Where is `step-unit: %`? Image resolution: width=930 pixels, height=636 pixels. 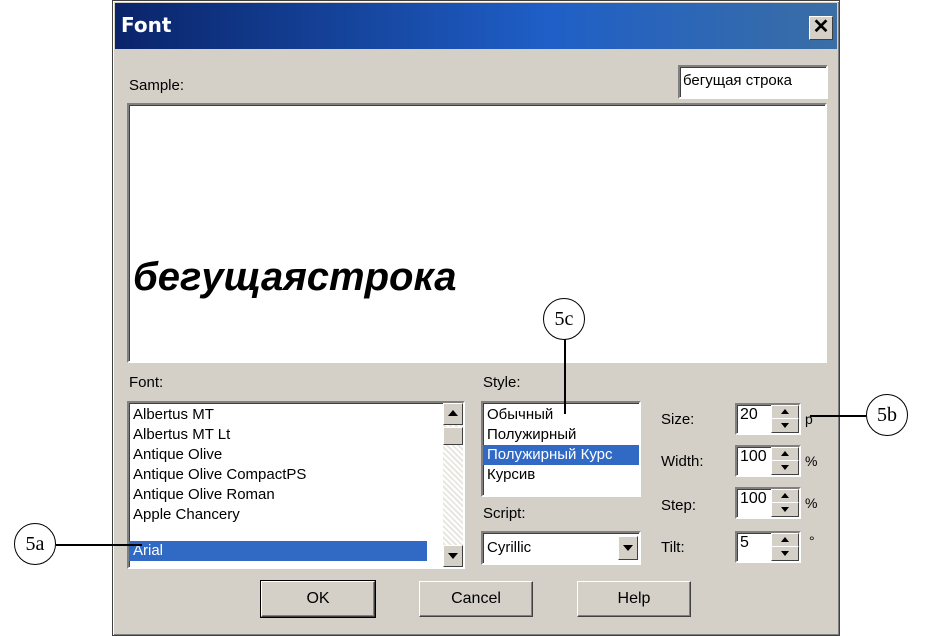 step-unit: % is located at coordinates (811, 503).